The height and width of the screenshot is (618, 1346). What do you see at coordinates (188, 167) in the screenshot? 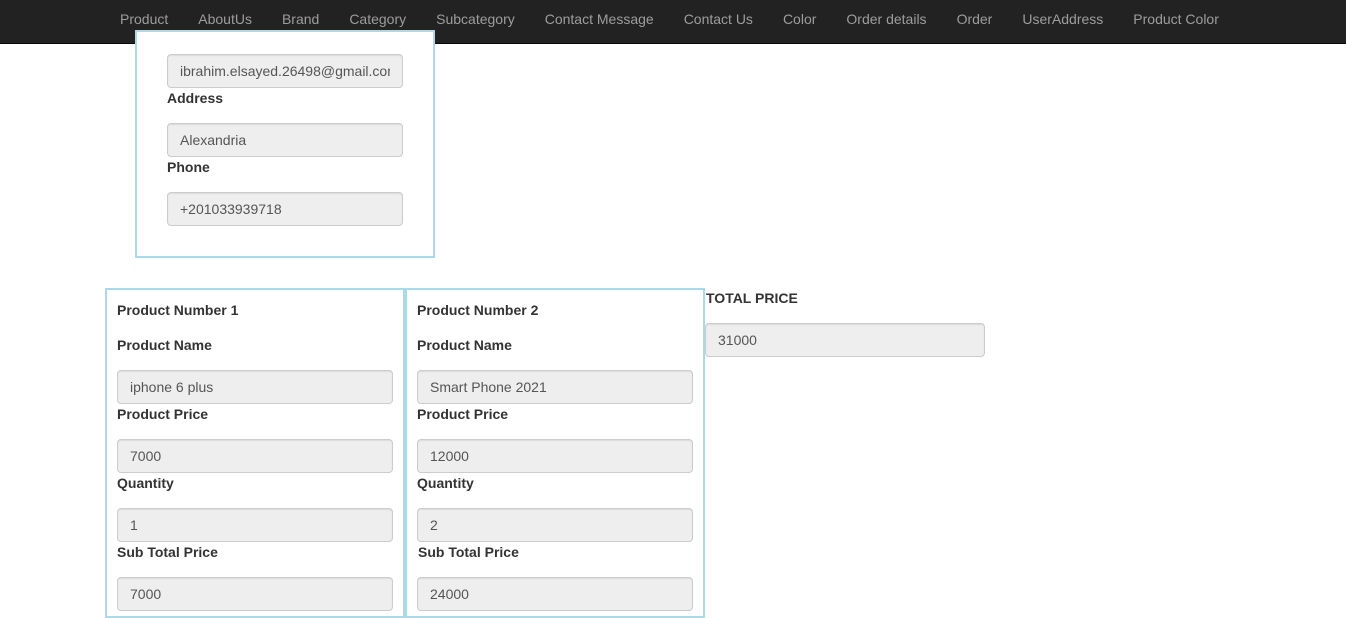
I see `phone-label: Phone` at bounding box center [188, 167].